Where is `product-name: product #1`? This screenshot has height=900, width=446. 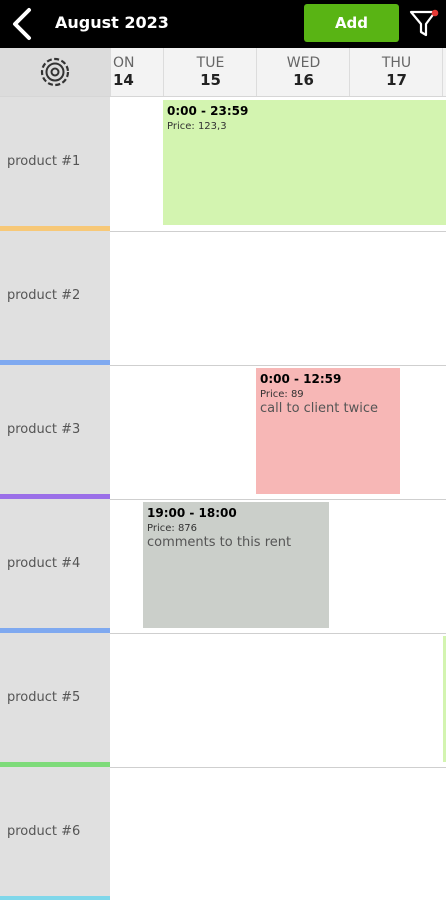 product-name: product #1 is located at coordinates (44, 161).